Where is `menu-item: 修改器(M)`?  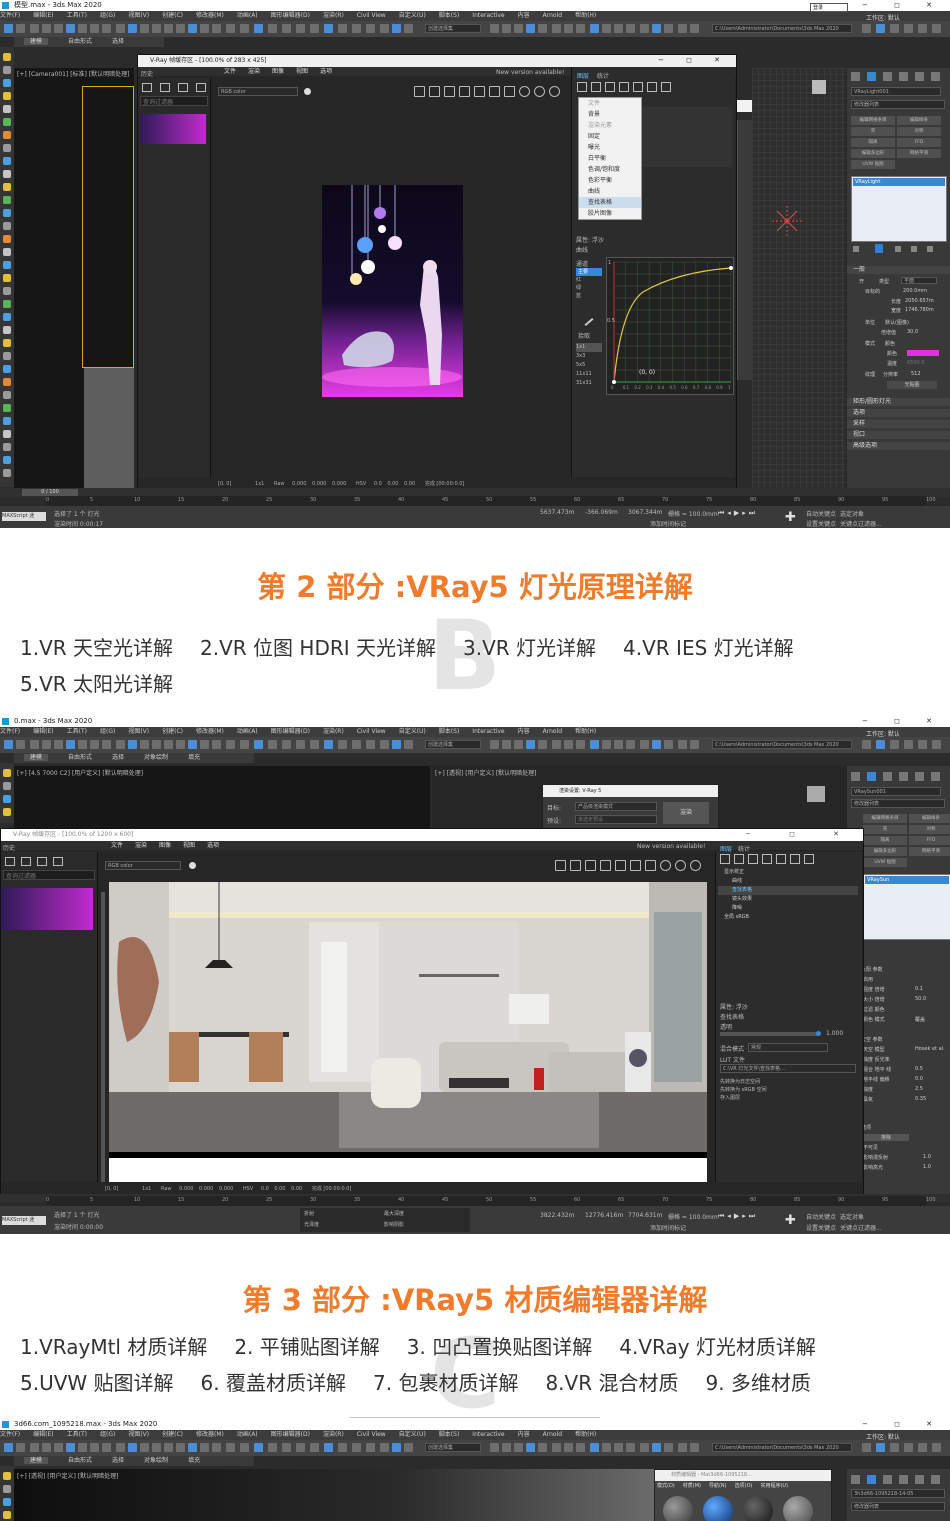
menu-item: 修改器(M) is located at coordinates (210, 731).